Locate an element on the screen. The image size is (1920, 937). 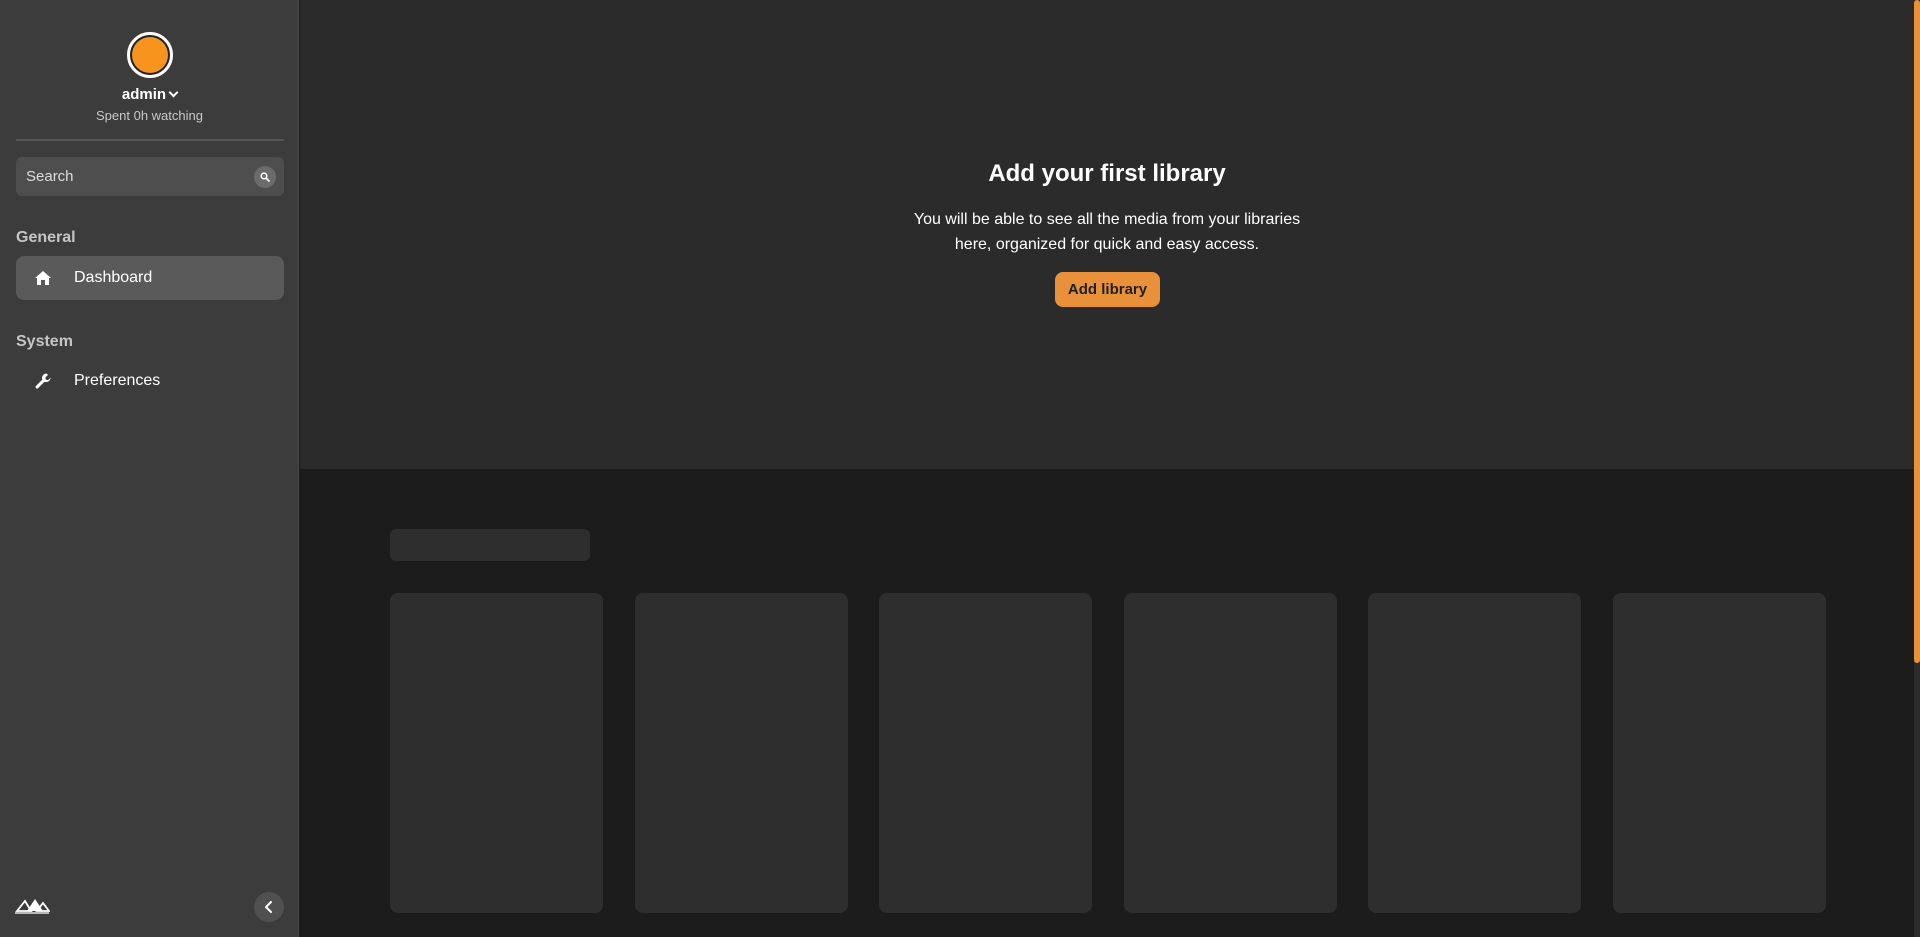
search-input is located at coordinates (131, 176).